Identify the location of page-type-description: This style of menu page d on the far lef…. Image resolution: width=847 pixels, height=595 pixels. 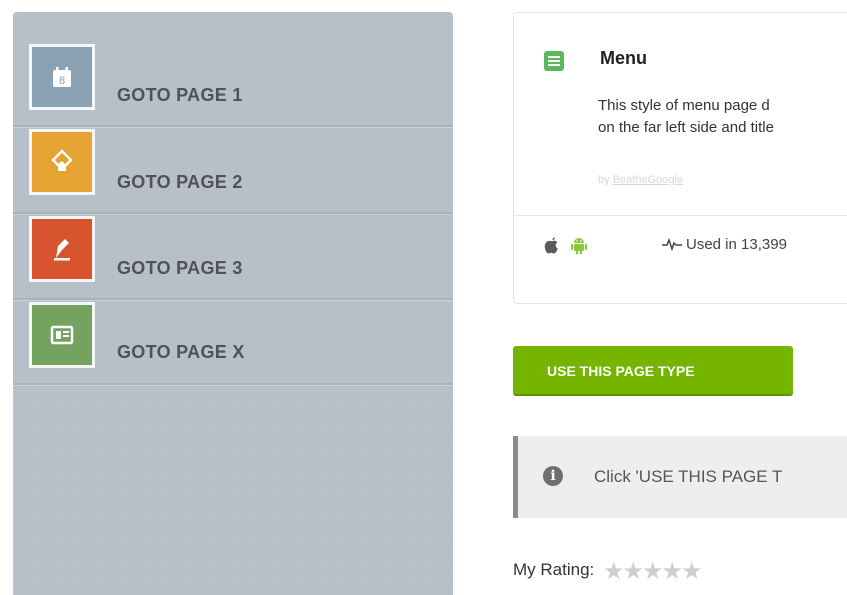
(686, 116).